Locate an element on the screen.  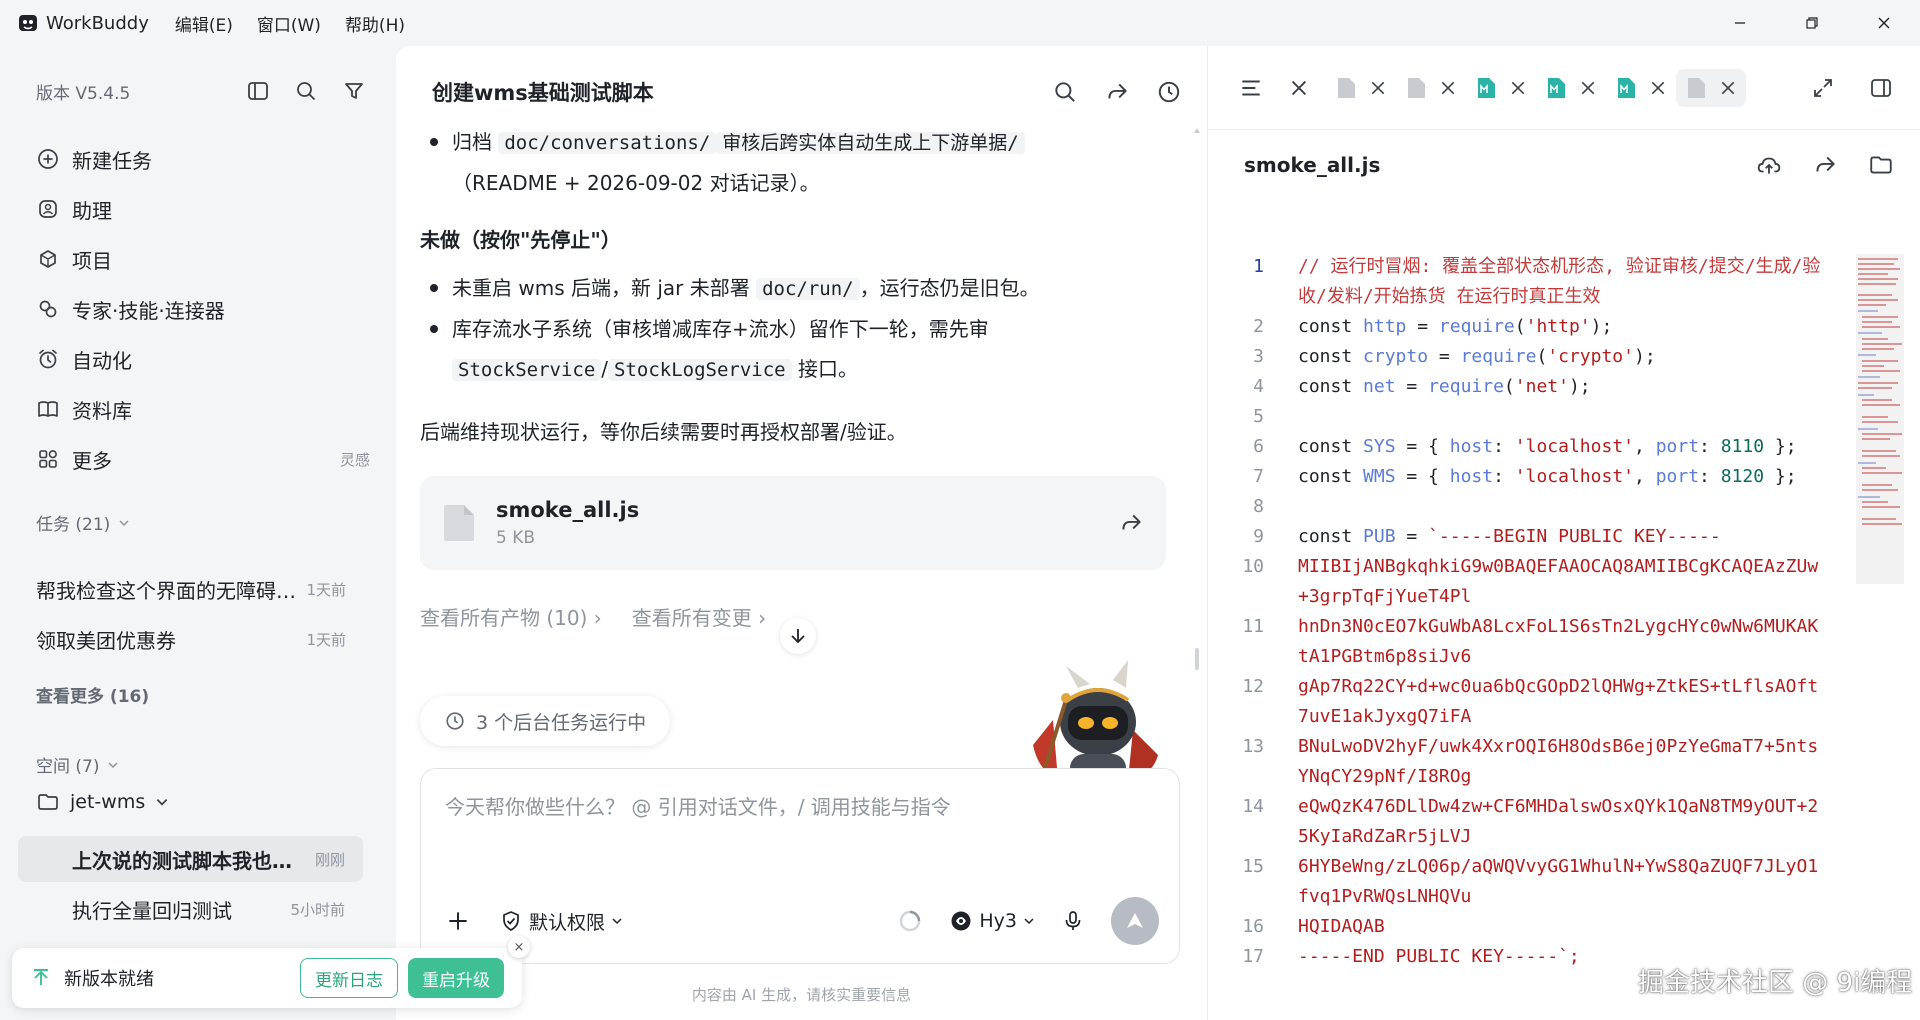
nav-label: 助理 is located at coordinates (92, 210).